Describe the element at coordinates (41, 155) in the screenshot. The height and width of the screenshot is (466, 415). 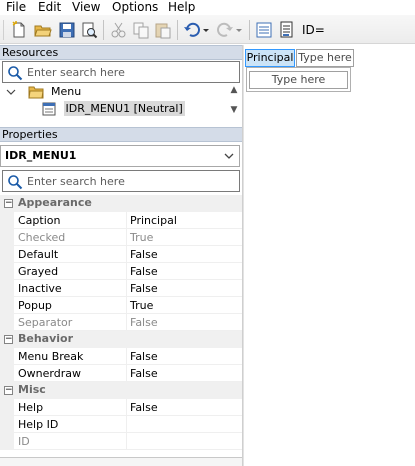
I see `object-selector-value: IDR_MENU1` at that location.